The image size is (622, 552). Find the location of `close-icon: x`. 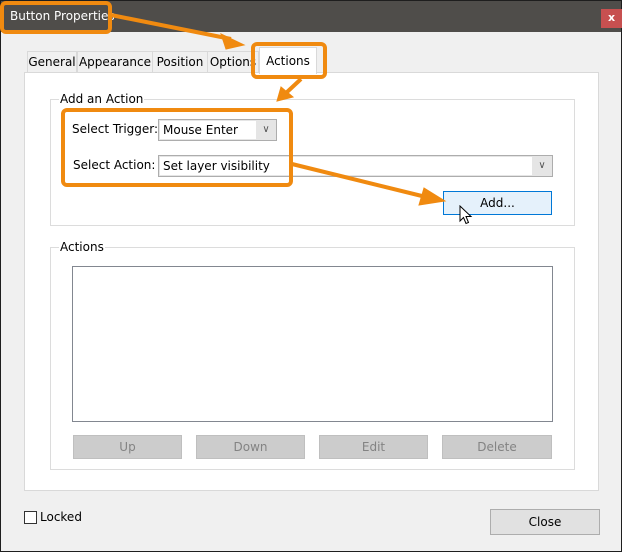

close-icon: x is located at coordinates (611, 17).